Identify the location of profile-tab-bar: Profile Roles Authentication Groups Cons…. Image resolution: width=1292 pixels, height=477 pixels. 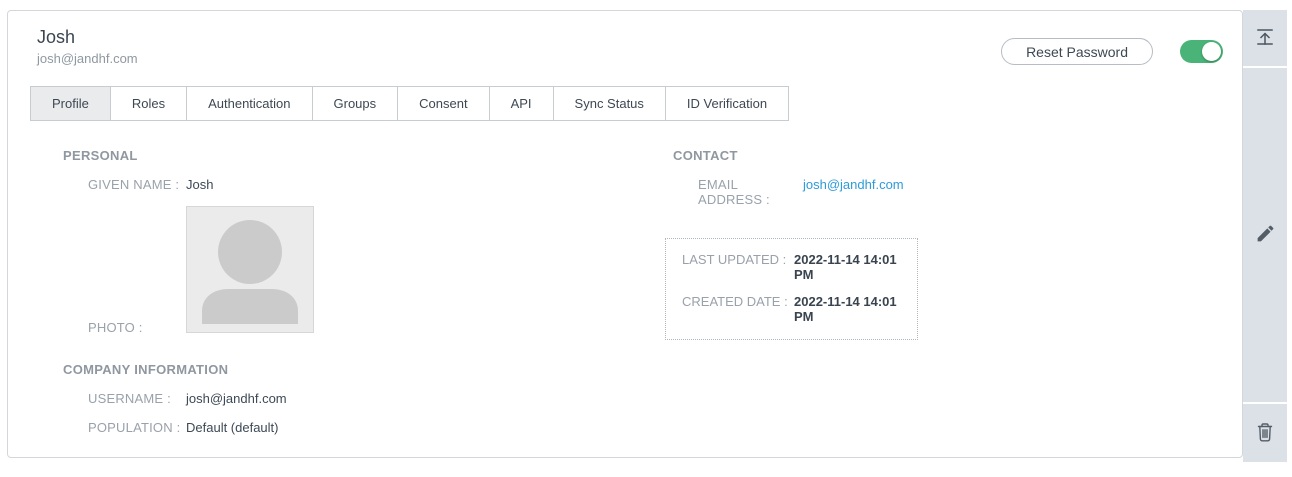
(636, 103).